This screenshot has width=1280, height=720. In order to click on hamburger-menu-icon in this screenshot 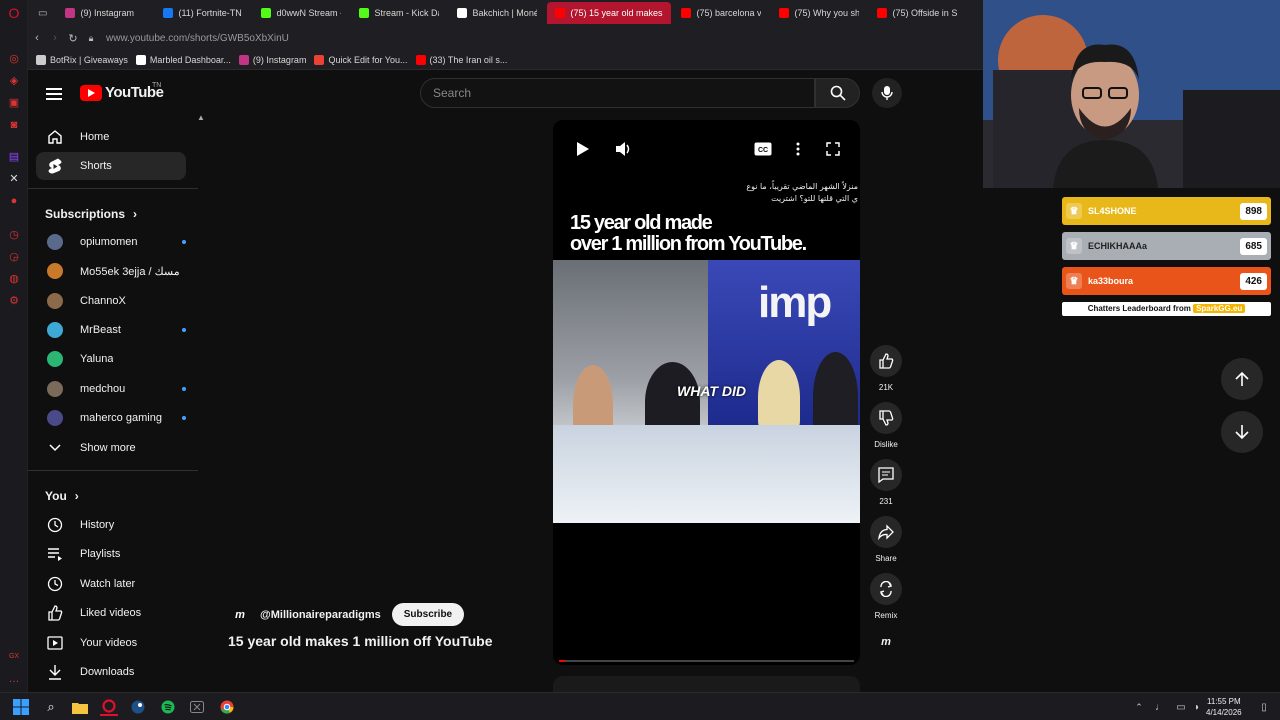, I will do `click(54, 93)`.